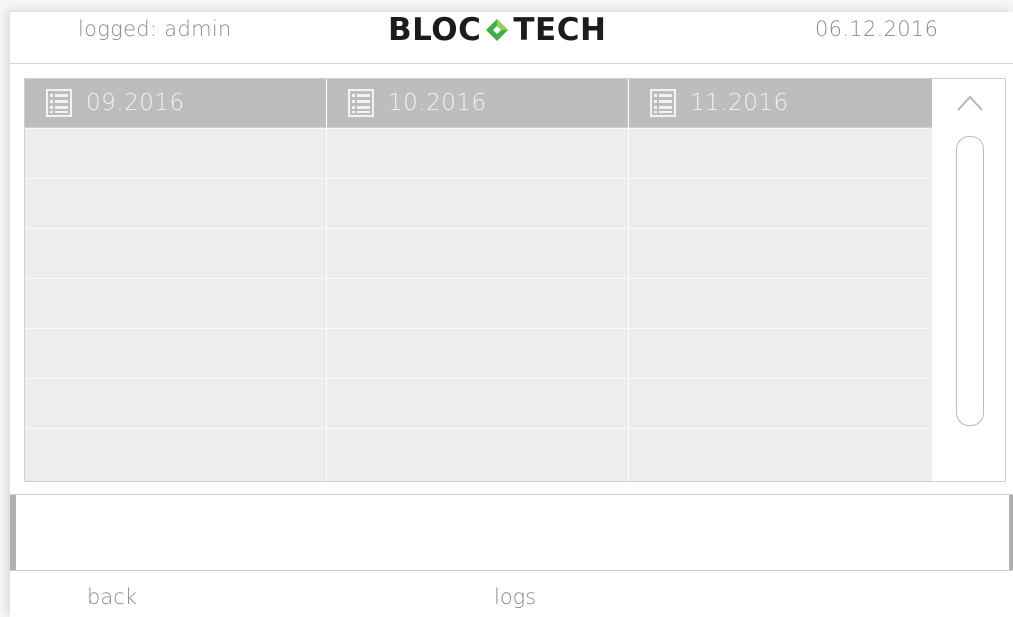  I want to click on chevron-up-icon, so click(970, 103).